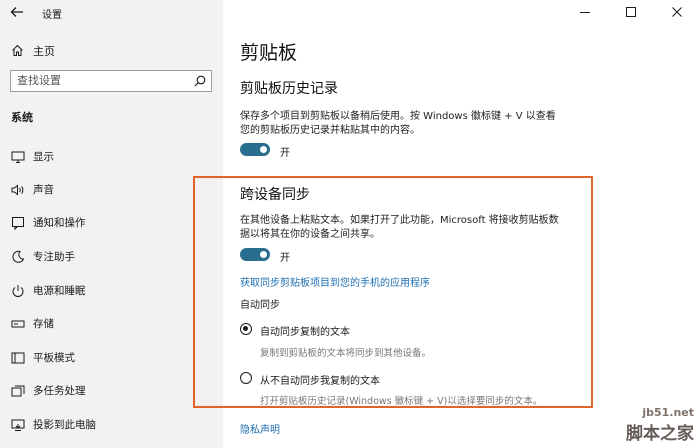  Describe the element at coordinates (17, 50) in the screenshot. I see `home-icon` at that location.